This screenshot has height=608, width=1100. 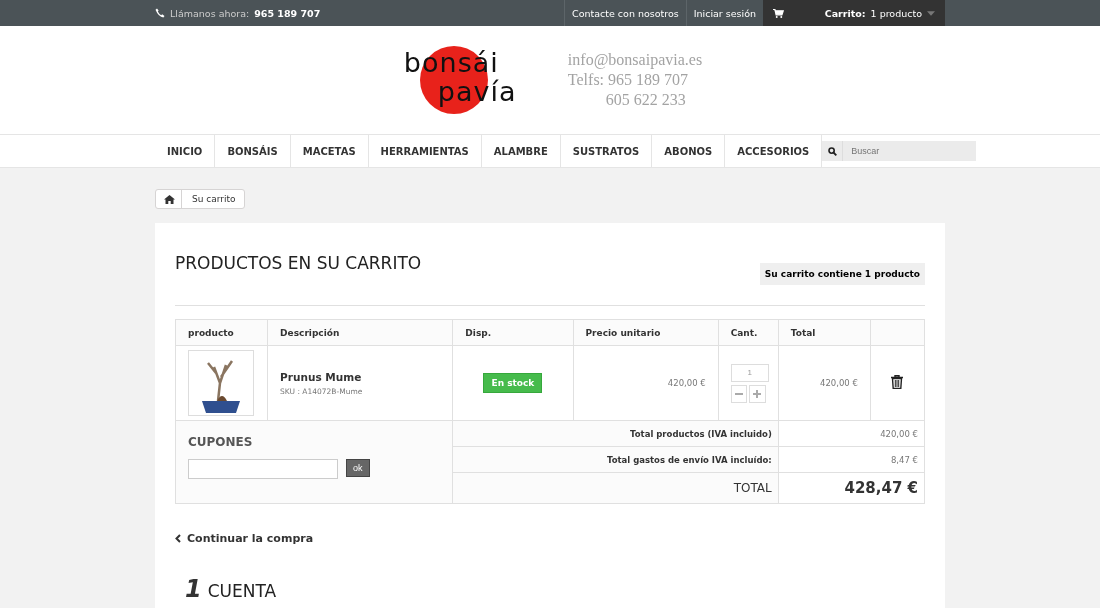 What do you see at coordinates (689, 151) in the screenshot?
I see `menu-item: ABONOS` at bounding box center [689, 151].